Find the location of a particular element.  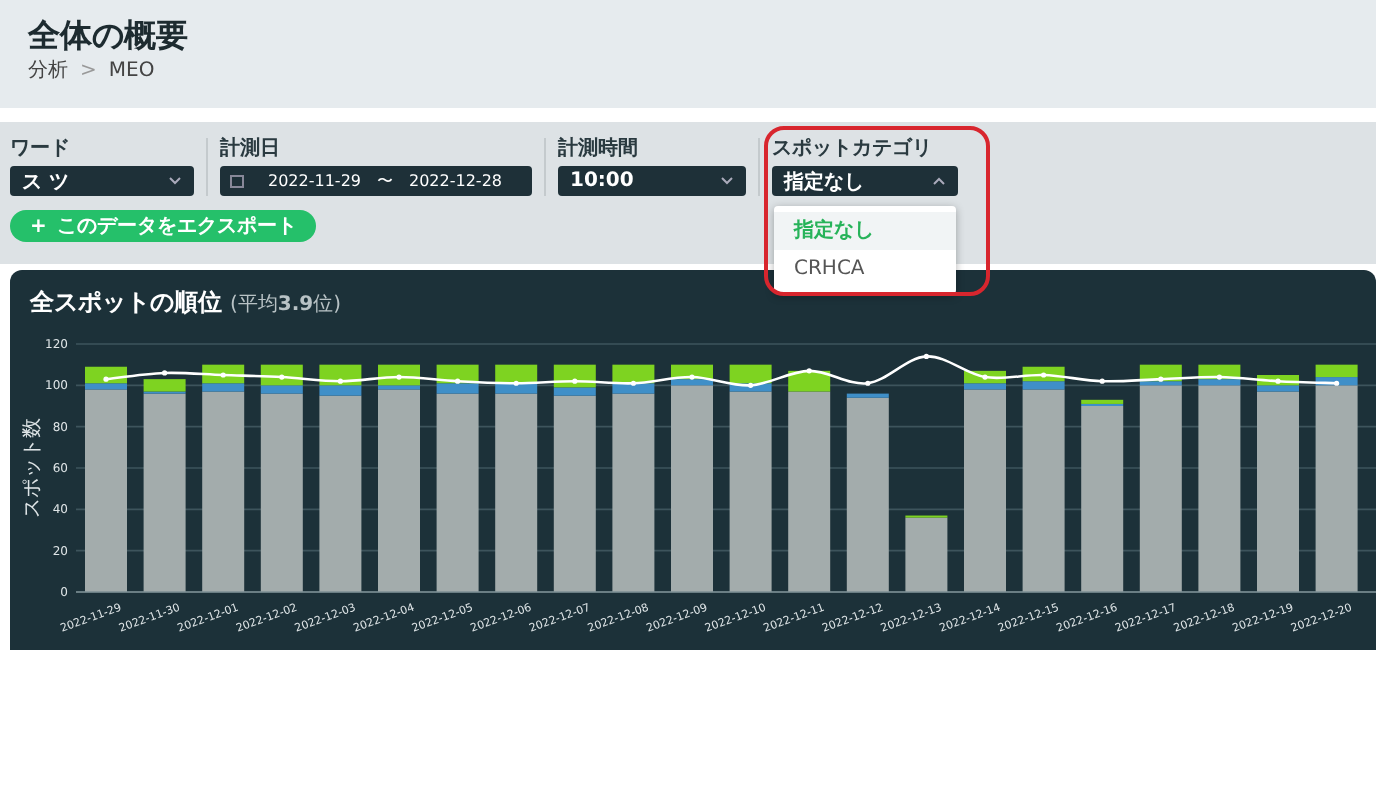

filter-label: 計測時間 is located at coordinates (599, 150).